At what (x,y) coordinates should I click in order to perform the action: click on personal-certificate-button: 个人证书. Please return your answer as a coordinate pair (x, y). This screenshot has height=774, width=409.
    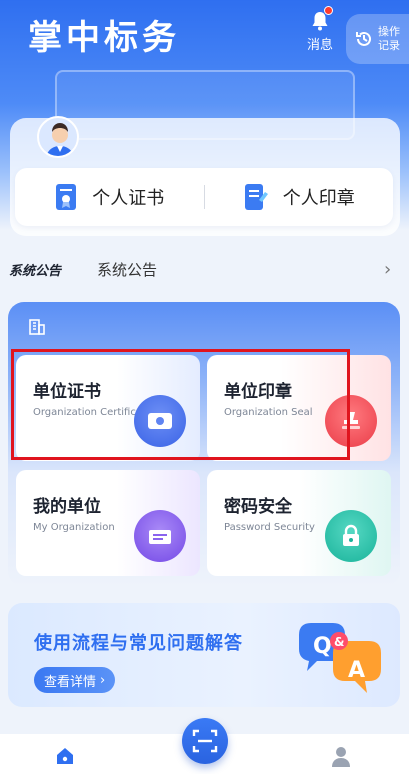
    Looking at the image, I should click on (109, 197).